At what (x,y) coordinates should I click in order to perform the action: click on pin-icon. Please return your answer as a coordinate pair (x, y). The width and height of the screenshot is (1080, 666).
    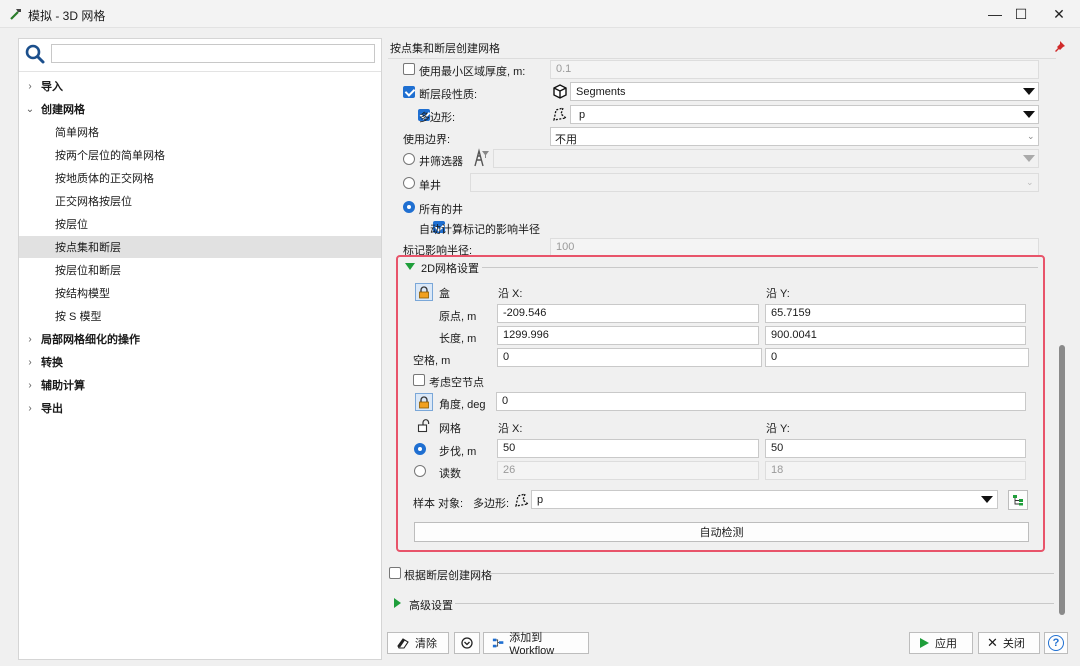
    Looking at the image, I should click on (1059, 47).